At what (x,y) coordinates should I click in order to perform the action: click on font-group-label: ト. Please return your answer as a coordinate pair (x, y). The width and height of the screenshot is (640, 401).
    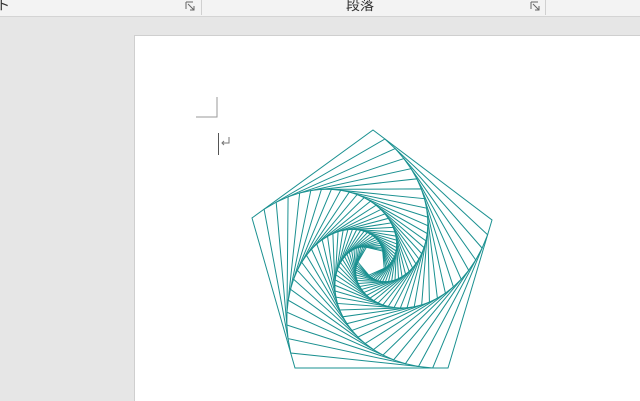
    Looking at the image, I should click on (5, 7).